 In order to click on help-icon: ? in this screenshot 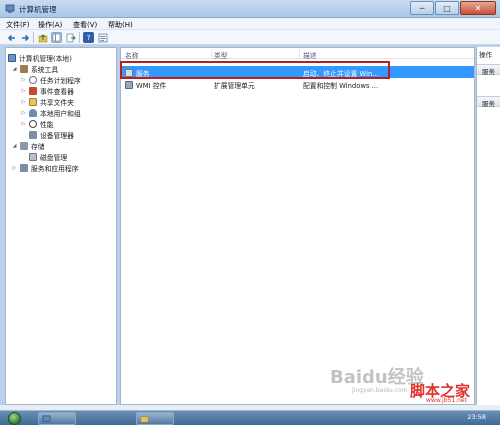, I will do `click(89, 37)`.